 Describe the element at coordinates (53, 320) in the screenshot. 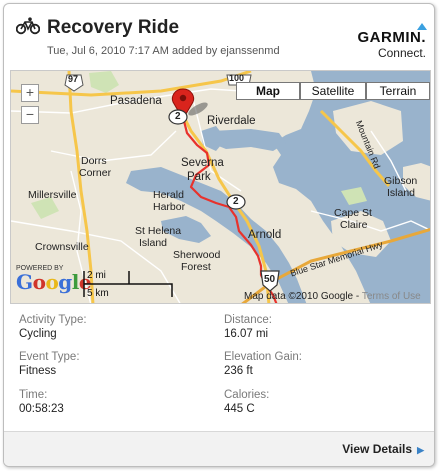

I see `stat-label: Activity Type:` at that location.